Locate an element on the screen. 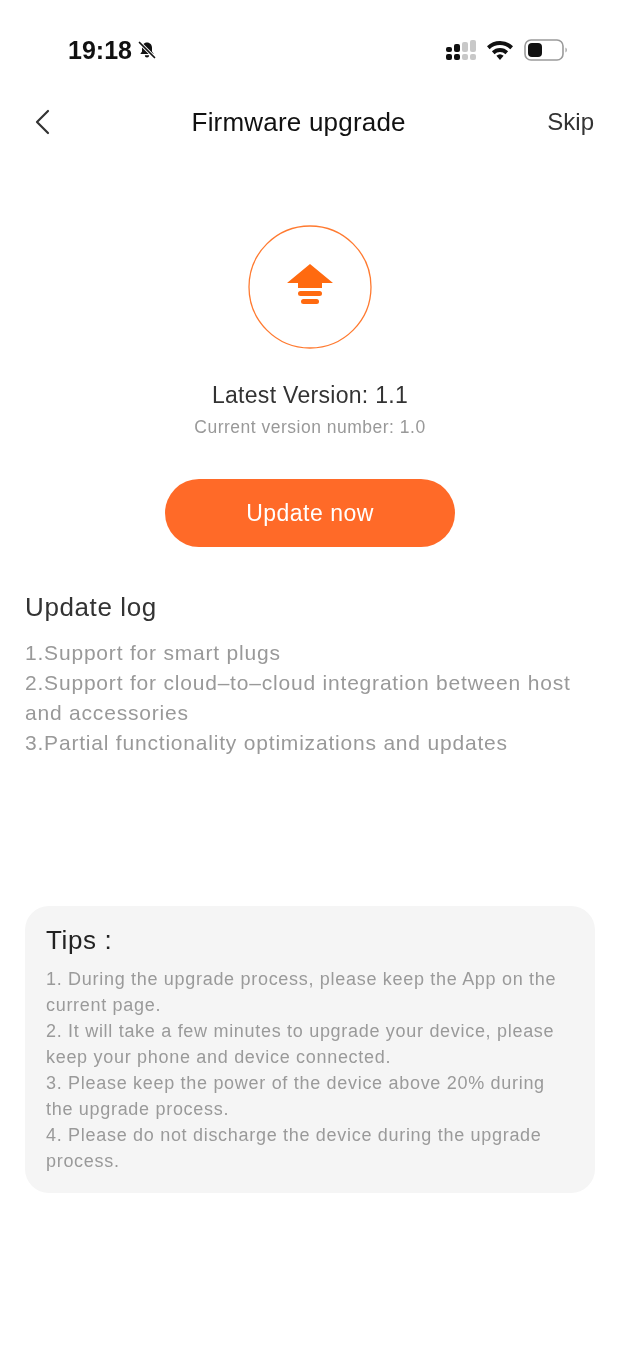  tip-item: 1. During the upgrade process, please keep the App on the current page. is located at coordinates (302, 992).